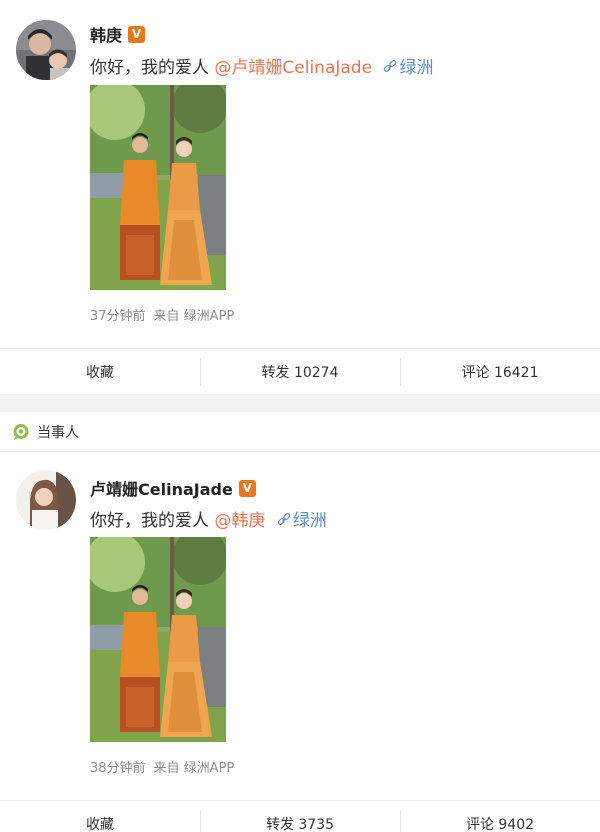 This screenshot has width=600, height=832. Describe the element at coordinates (300, 432) in the screenshot. I see `party-header: 当事人` at that location.